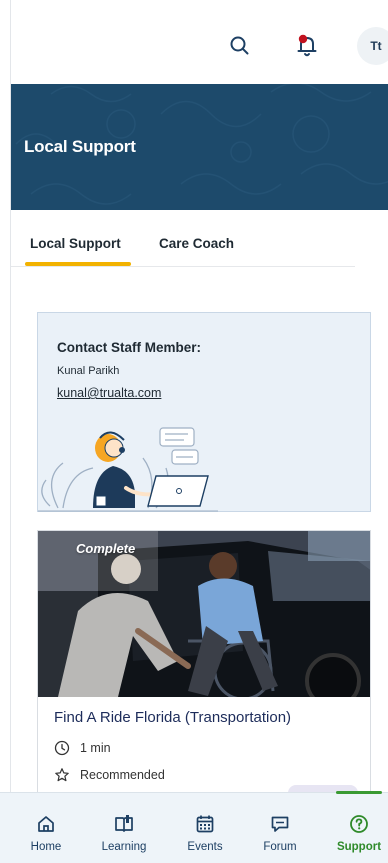 The height and width of the screenshot is (863, 388). Describe the element at coordinates (205, 824) in the screenshot. I see `calendar-icon` at that location.